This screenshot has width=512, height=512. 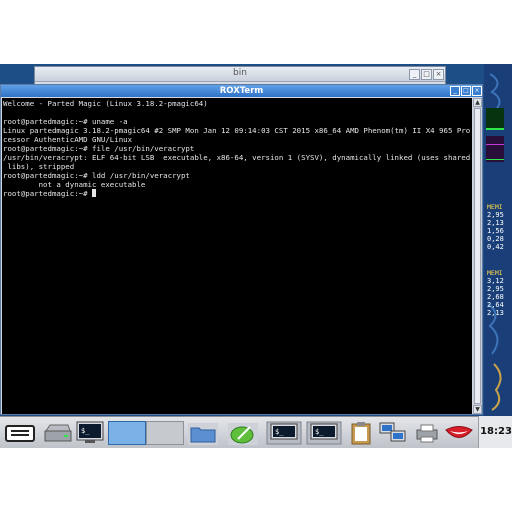 I want to click on clock: 18:23, so click(x=495, y=432).